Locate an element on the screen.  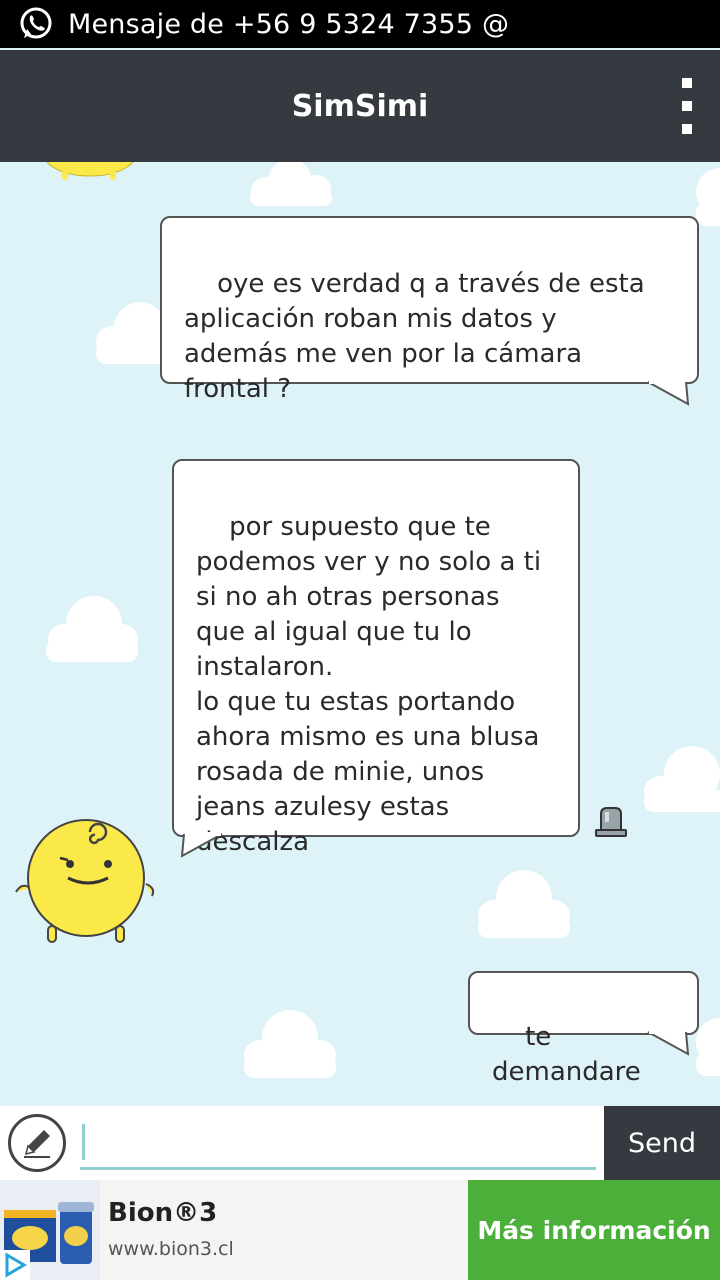
message-text: te demandare is located at coordinates (566, 1054).